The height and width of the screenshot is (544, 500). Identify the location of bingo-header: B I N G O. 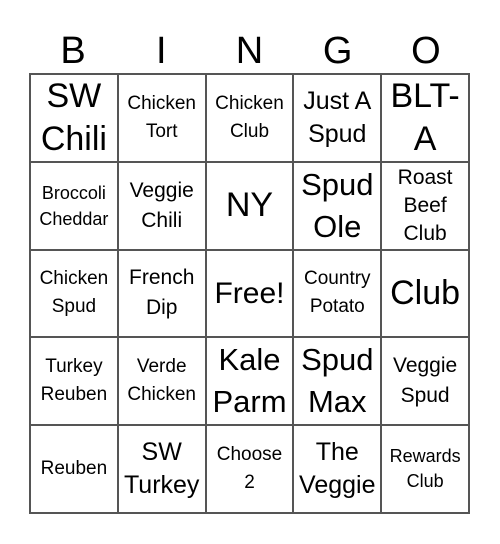
(249, 51).